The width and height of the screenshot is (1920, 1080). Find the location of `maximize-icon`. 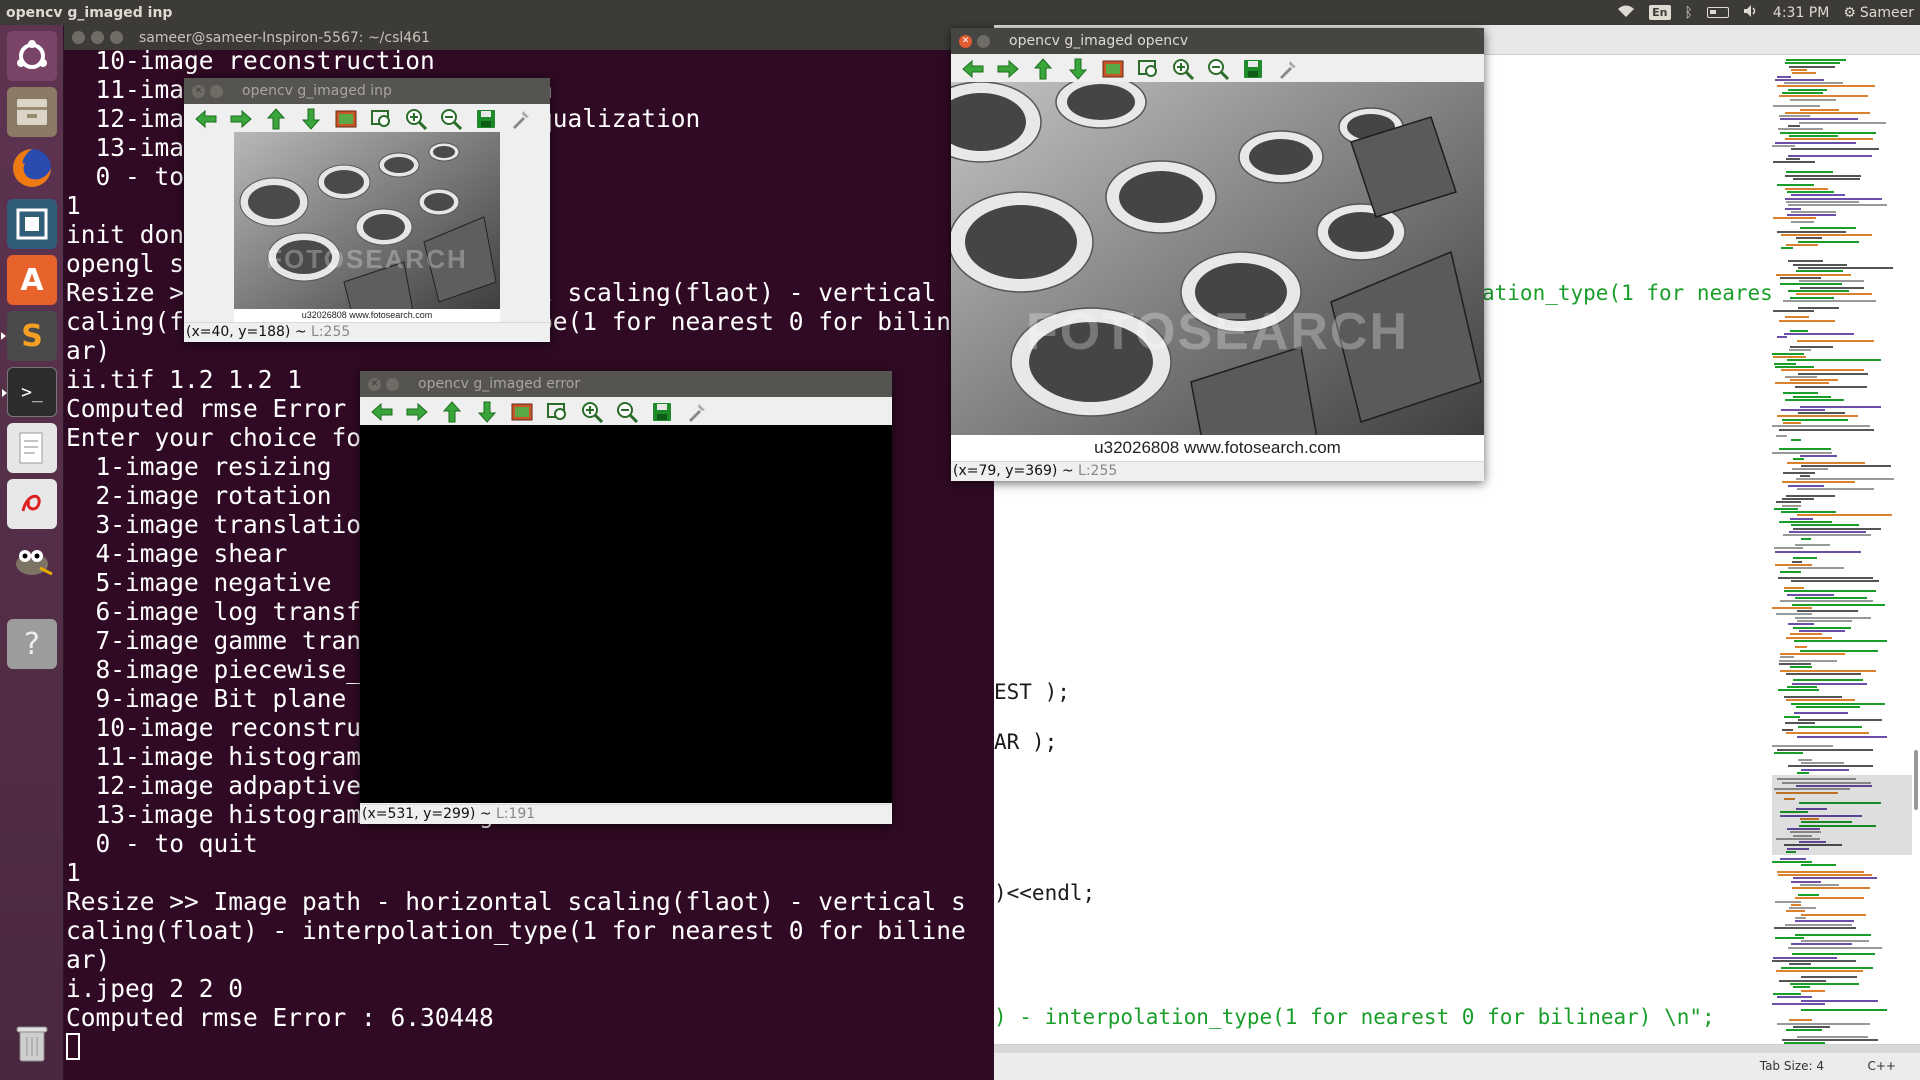

maximize-icon is located at coordinates (116, 37).